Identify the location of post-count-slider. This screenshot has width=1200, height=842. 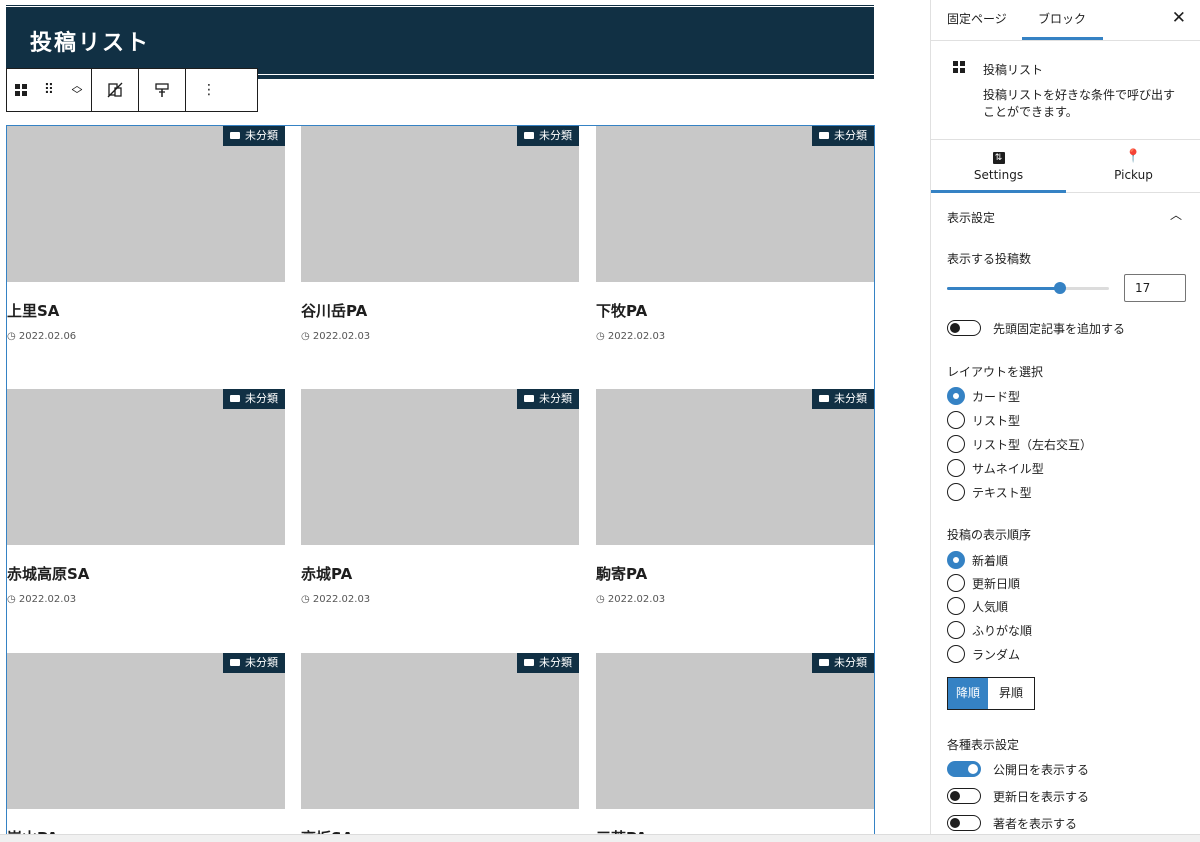
(1028, 288).